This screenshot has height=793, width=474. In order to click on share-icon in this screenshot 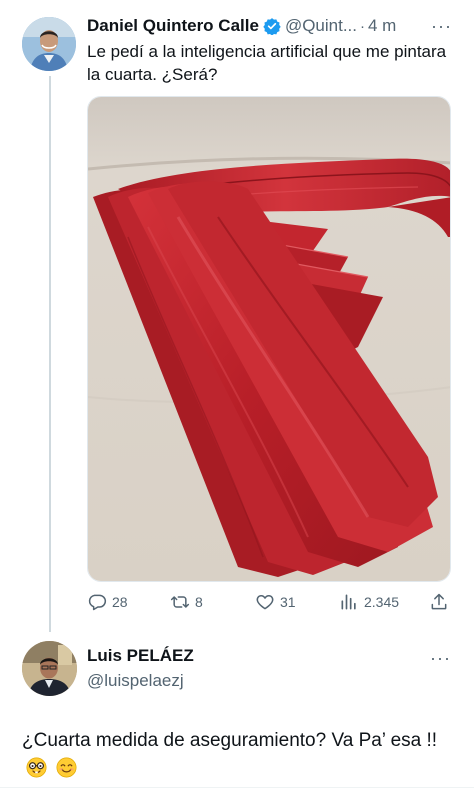, I will do `click(439, 601)`.